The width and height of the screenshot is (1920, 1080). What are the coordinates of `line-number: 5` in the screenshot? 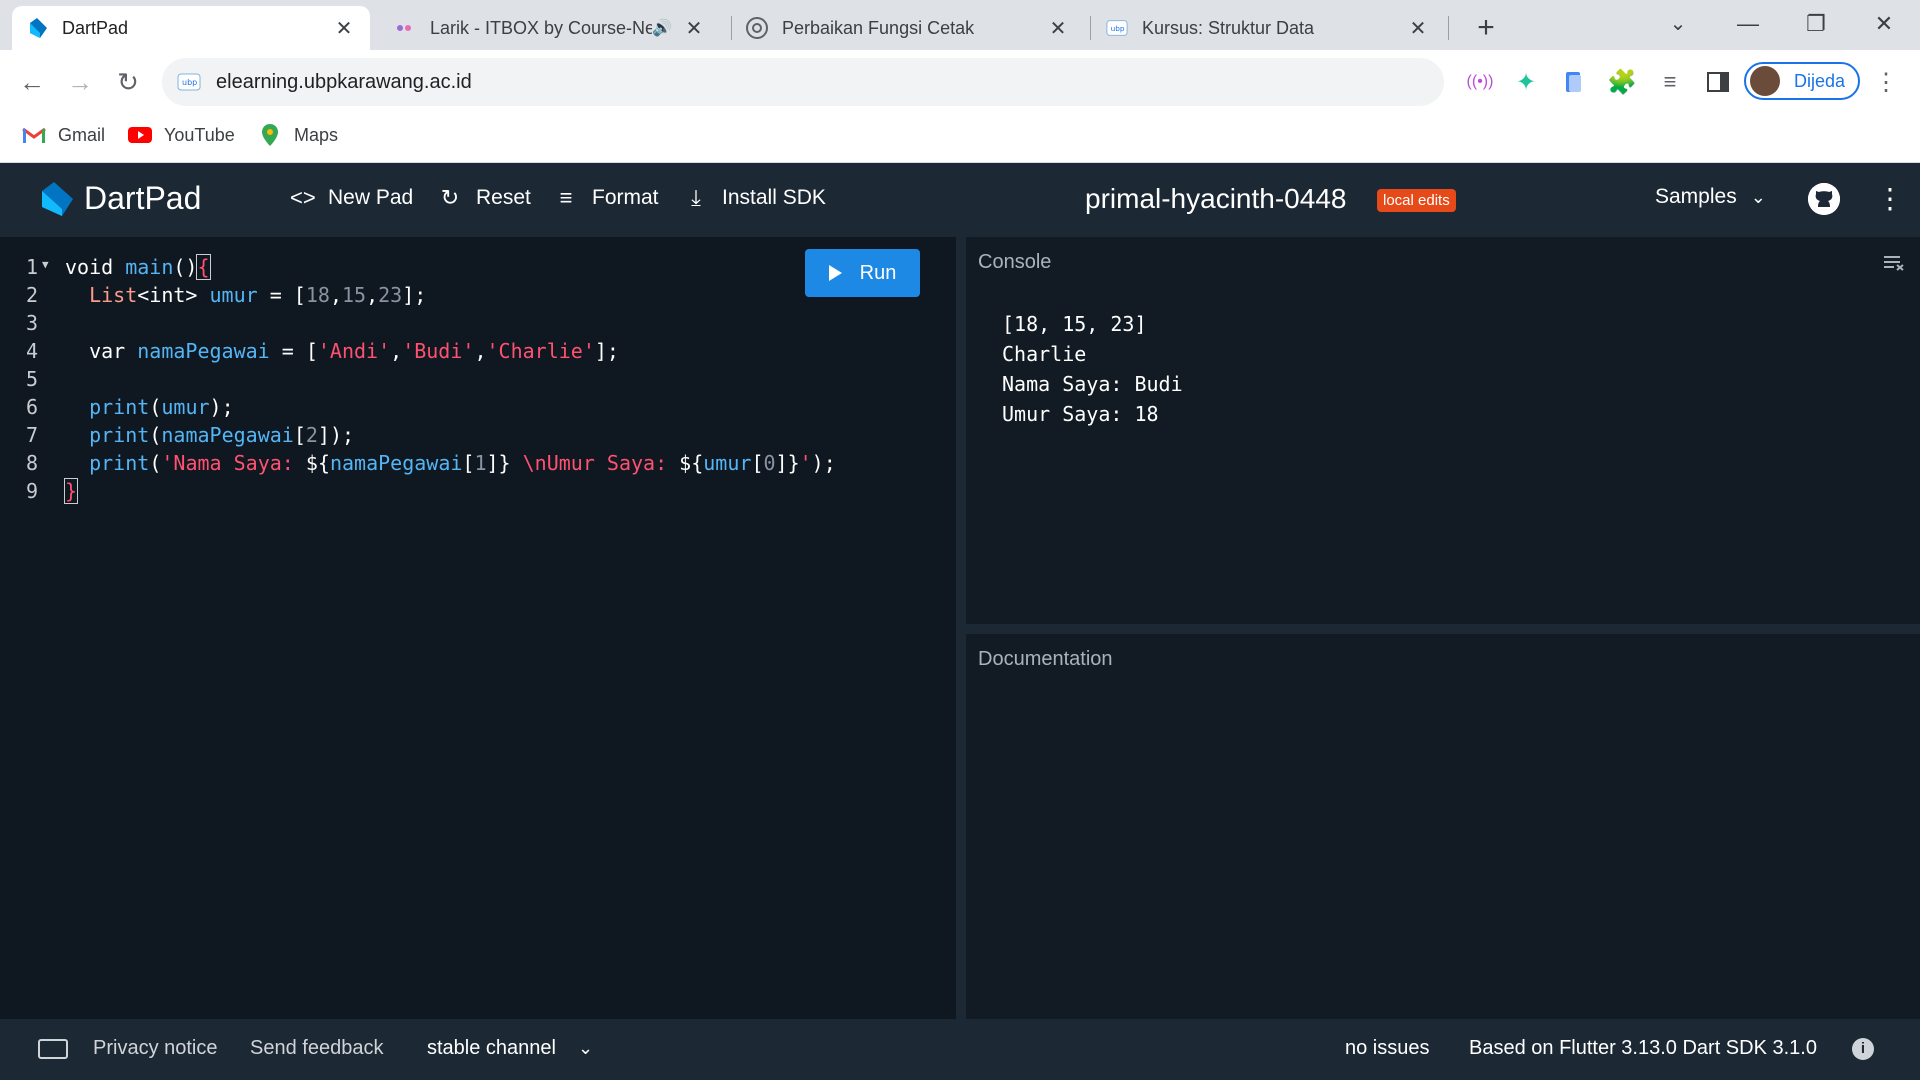 It's located at (31, 379).